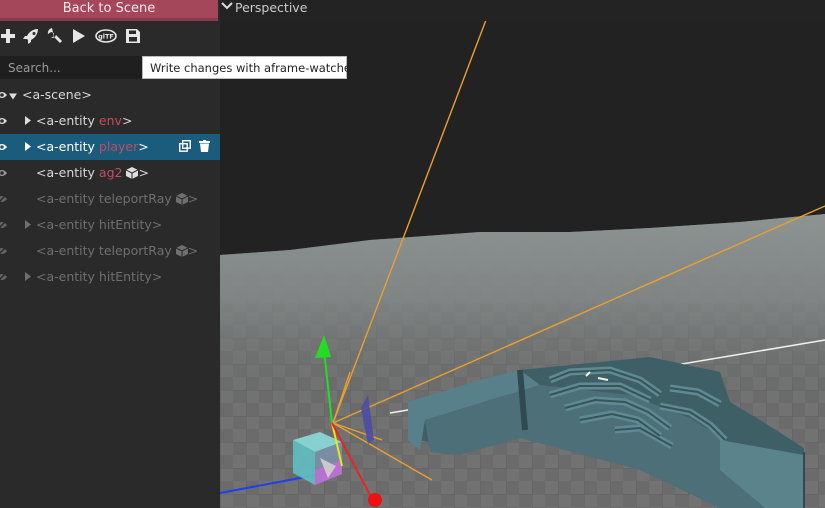 Image resolution: width=825 pixels, height=508 pixels. I want to click on tree-row-env: <a-entity env>, so click(110, 121).